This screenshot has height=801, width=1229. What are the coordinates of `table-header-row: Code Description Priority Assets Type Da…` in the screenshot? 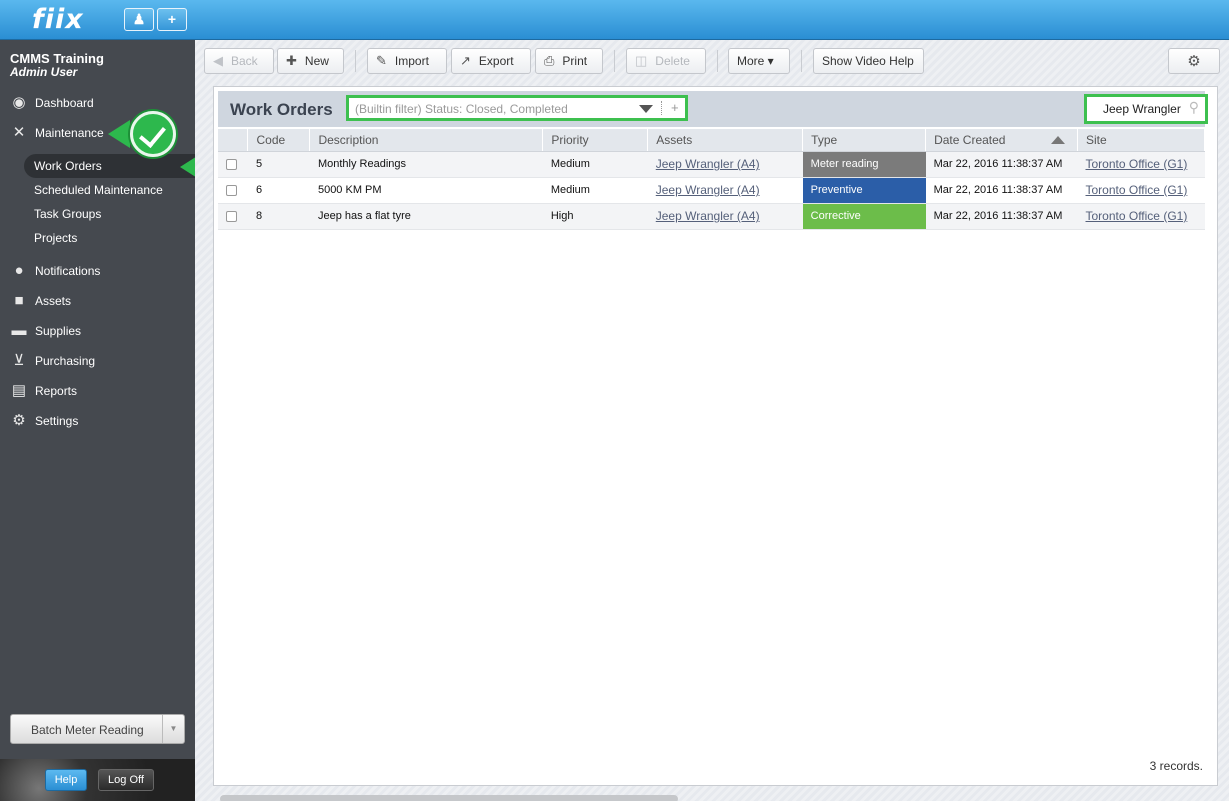 It's located at (711, 140).